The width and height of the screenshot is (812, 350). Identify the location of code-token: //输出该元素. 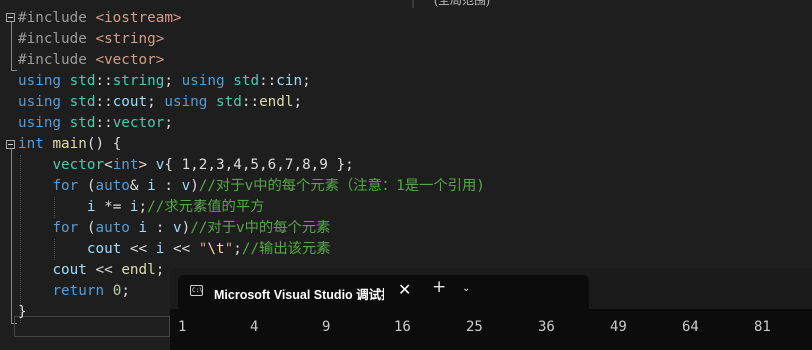
(286, 249).